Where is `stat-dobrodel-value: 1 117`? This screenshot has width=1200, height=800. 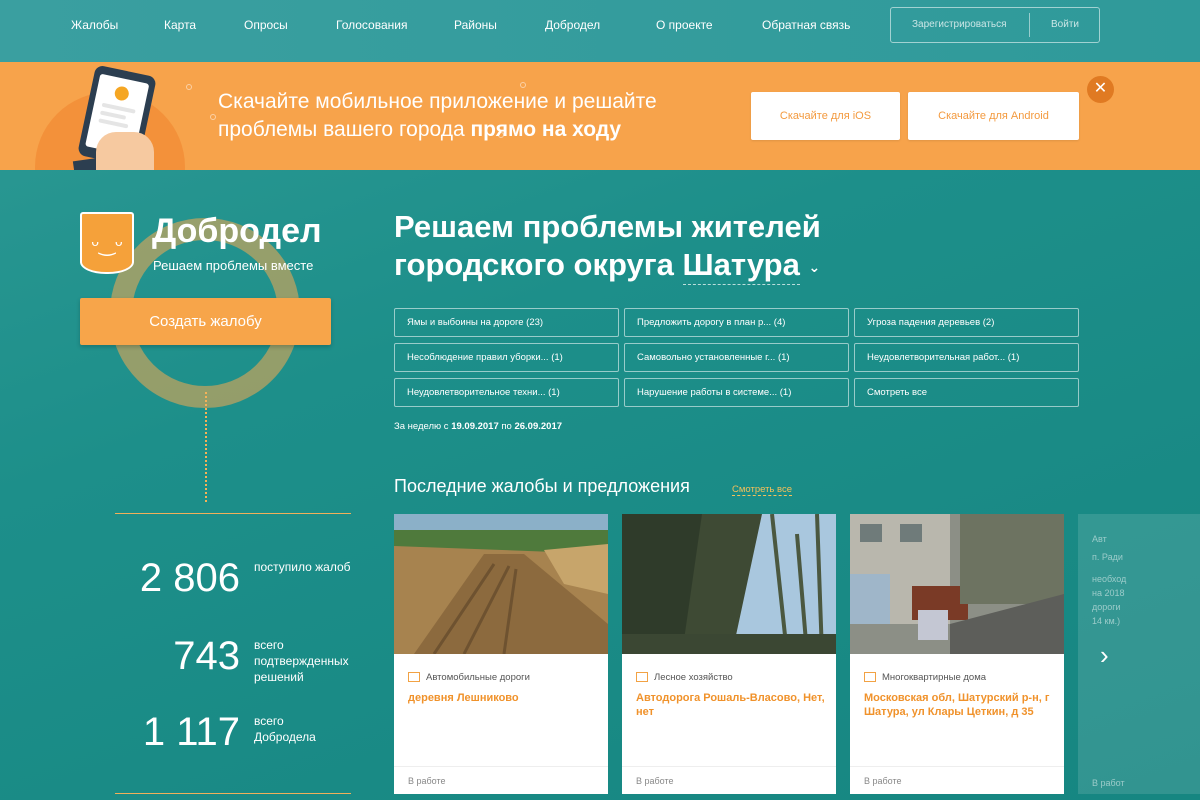 stat-dobrodel-value: 1 117 is located at coordinates (191, 732).